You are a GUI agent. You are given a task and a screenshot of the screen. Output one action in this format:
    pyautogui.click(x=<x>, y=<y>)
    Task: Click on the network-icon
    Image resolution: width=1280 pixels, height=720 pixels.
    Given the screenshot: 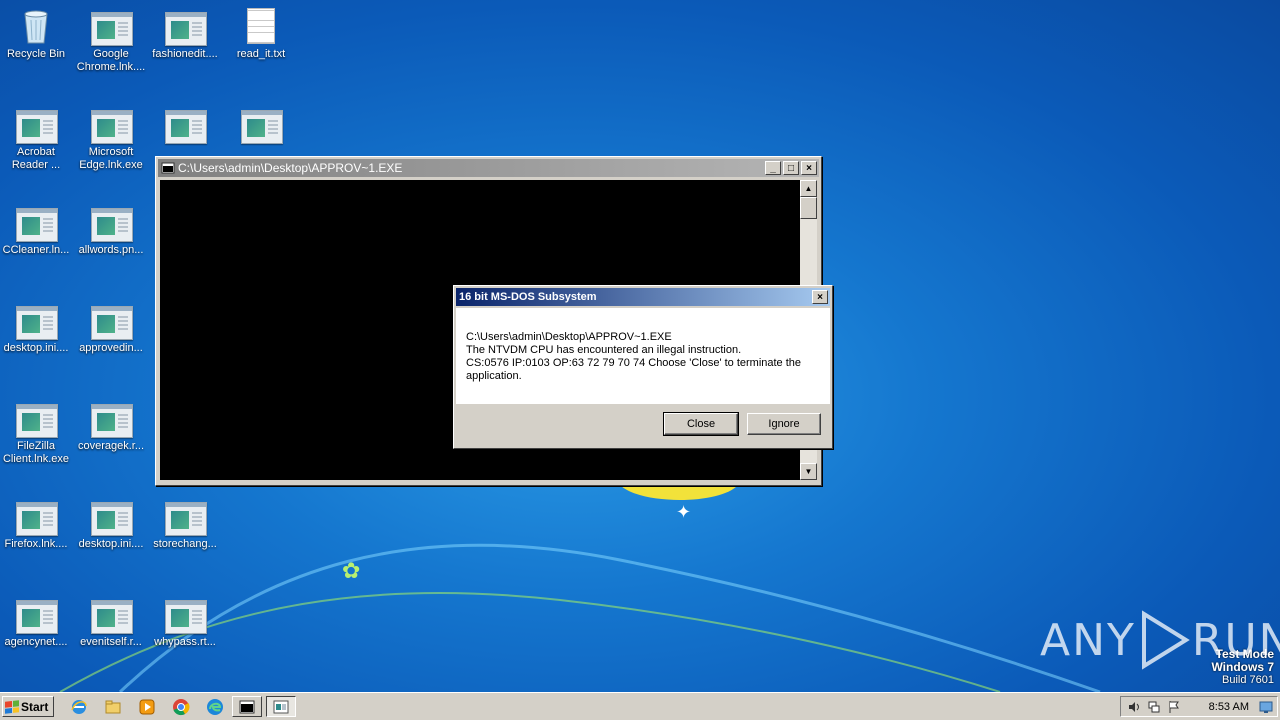 What is the action you would take?
    pyautogui.click(x=1154, y=707)
    